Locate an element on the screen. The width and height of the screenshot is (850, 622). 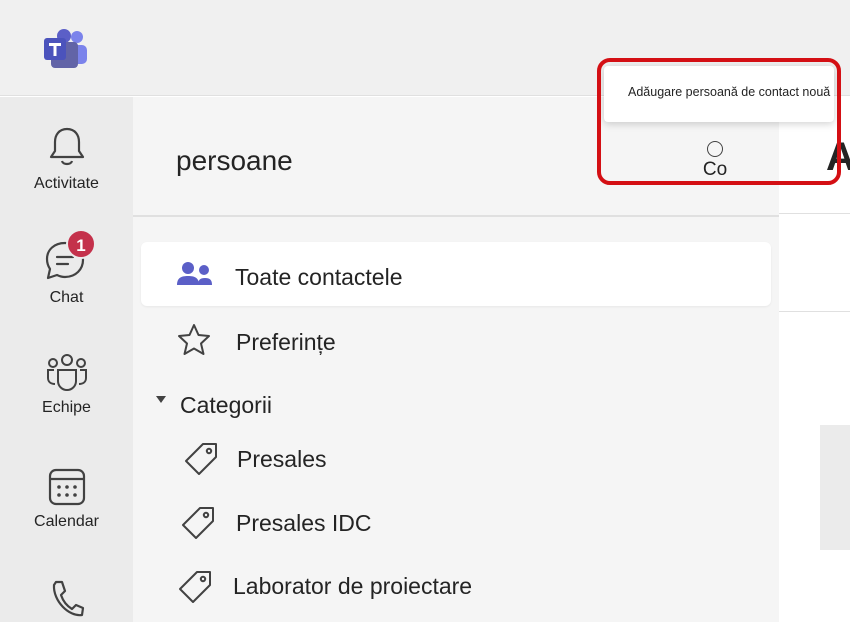
teams-icon is located at coordinates (66, 373).